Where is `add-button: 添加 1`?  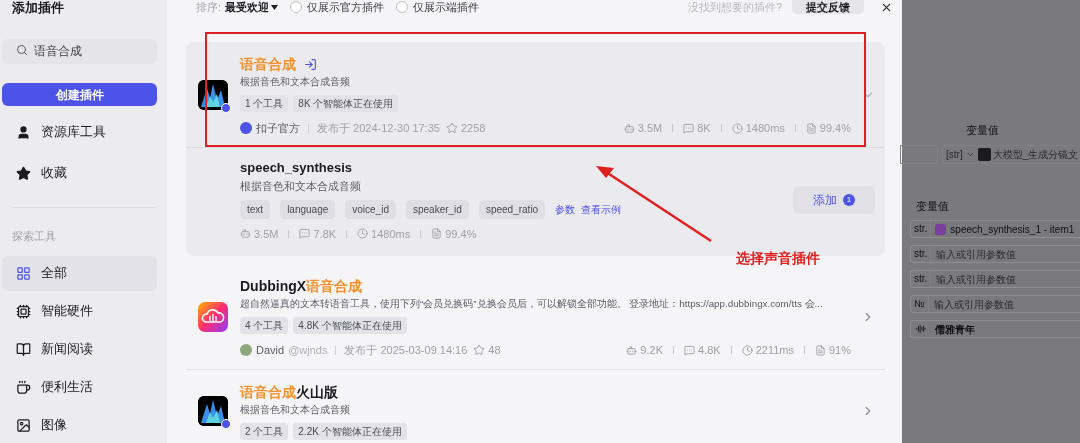
add-button: 添加 1 is located at coordinates (834, 199).